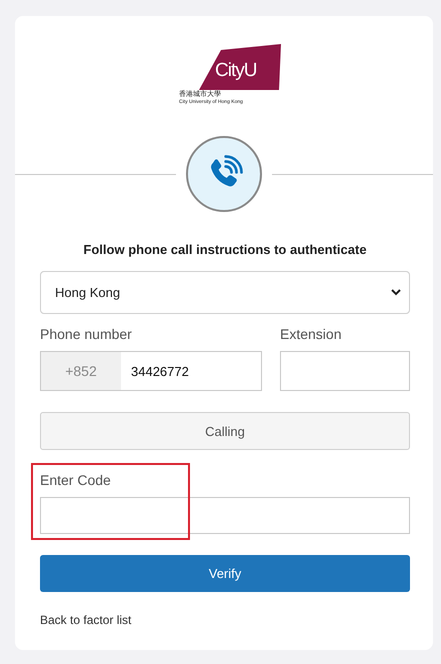 Image resolution: width=441 pixels, height=664 pixels. I want to click on enter-code-label: Enter Code, so click(76, 480).